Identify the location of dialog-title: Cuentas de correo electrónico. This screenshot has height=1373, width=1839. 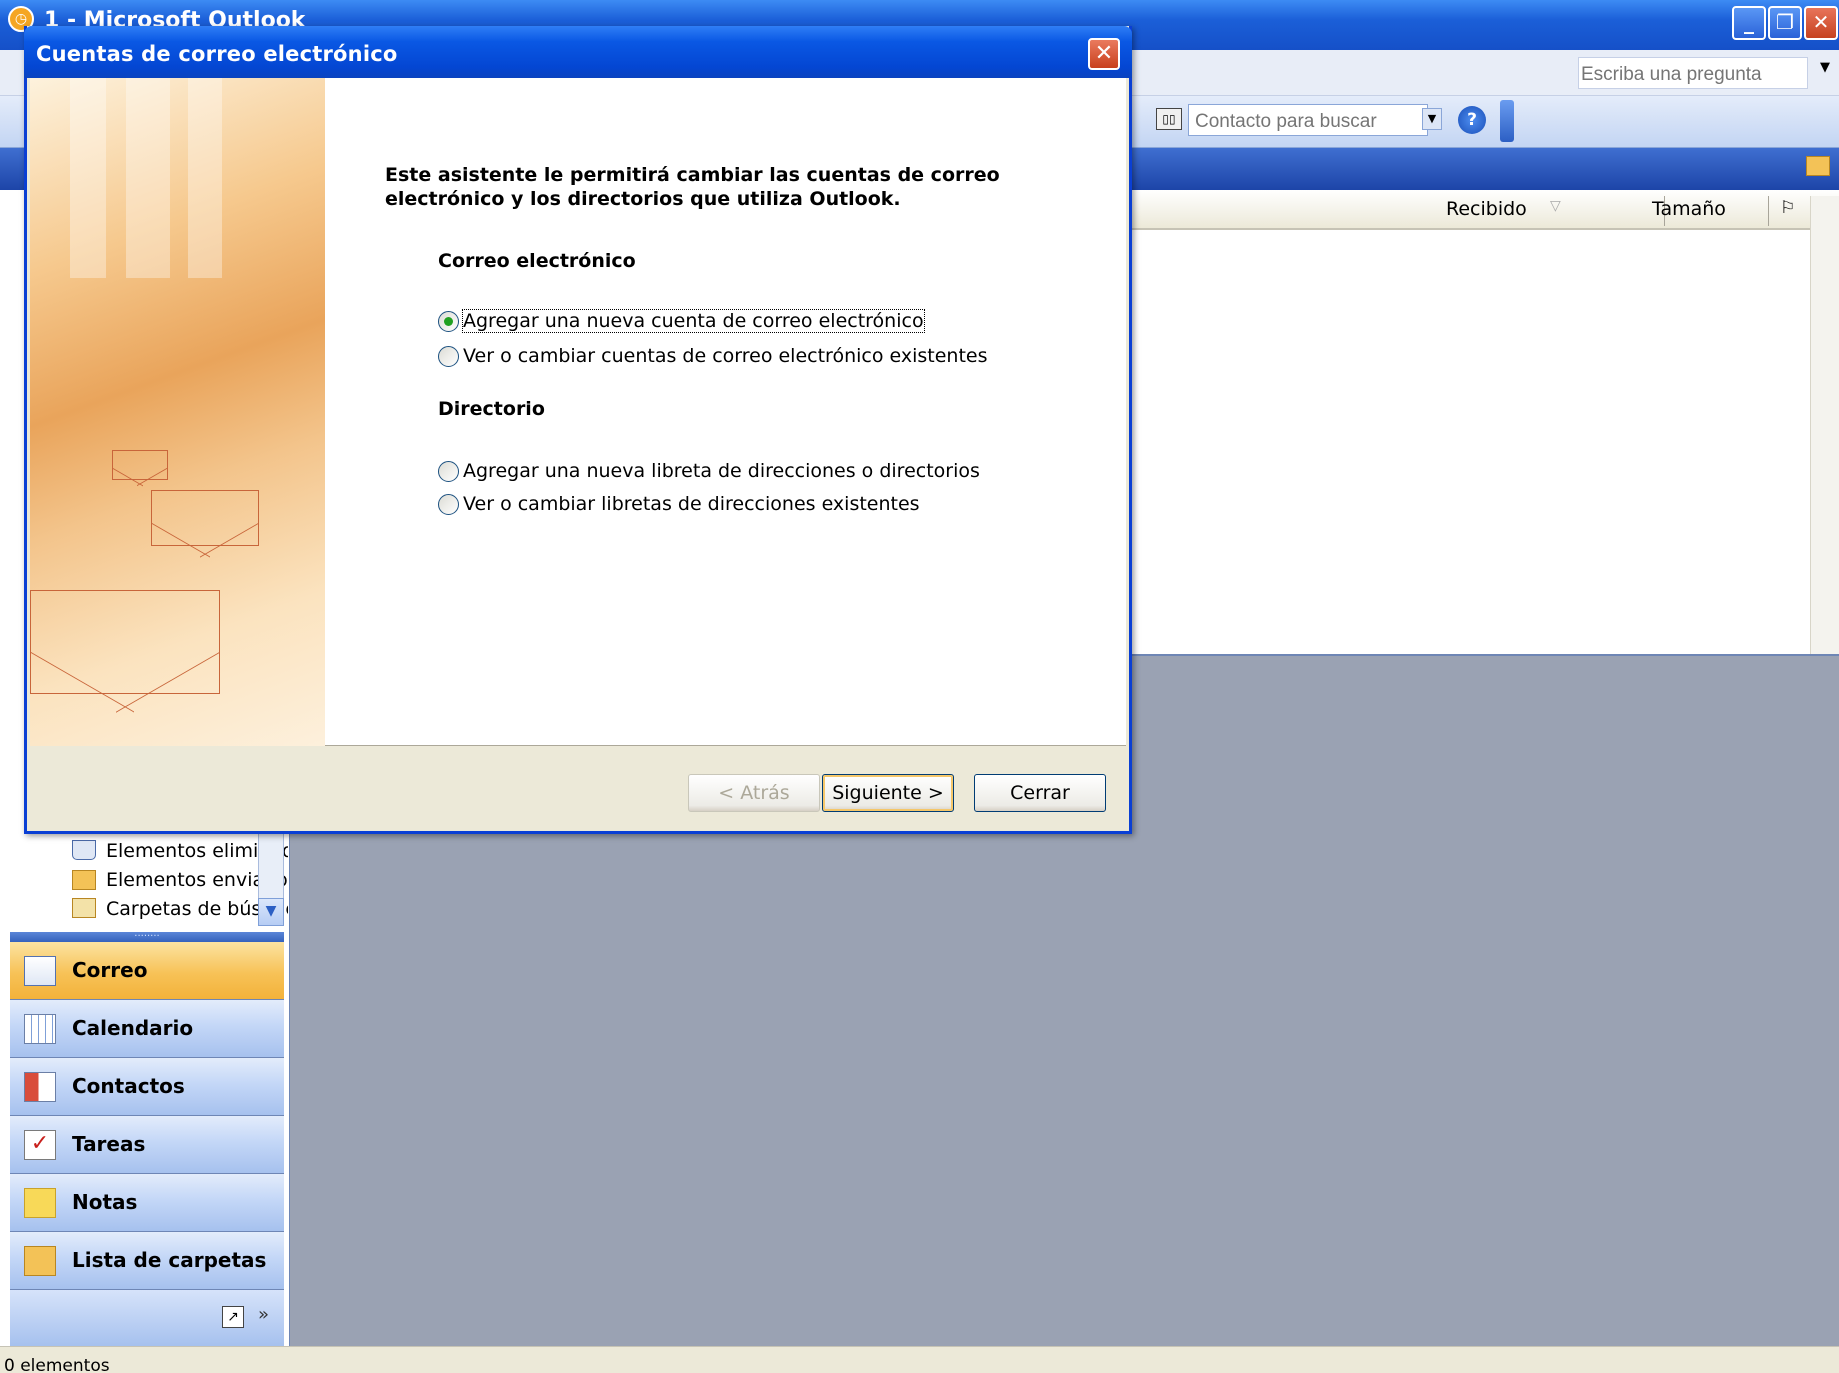
(217, 54).